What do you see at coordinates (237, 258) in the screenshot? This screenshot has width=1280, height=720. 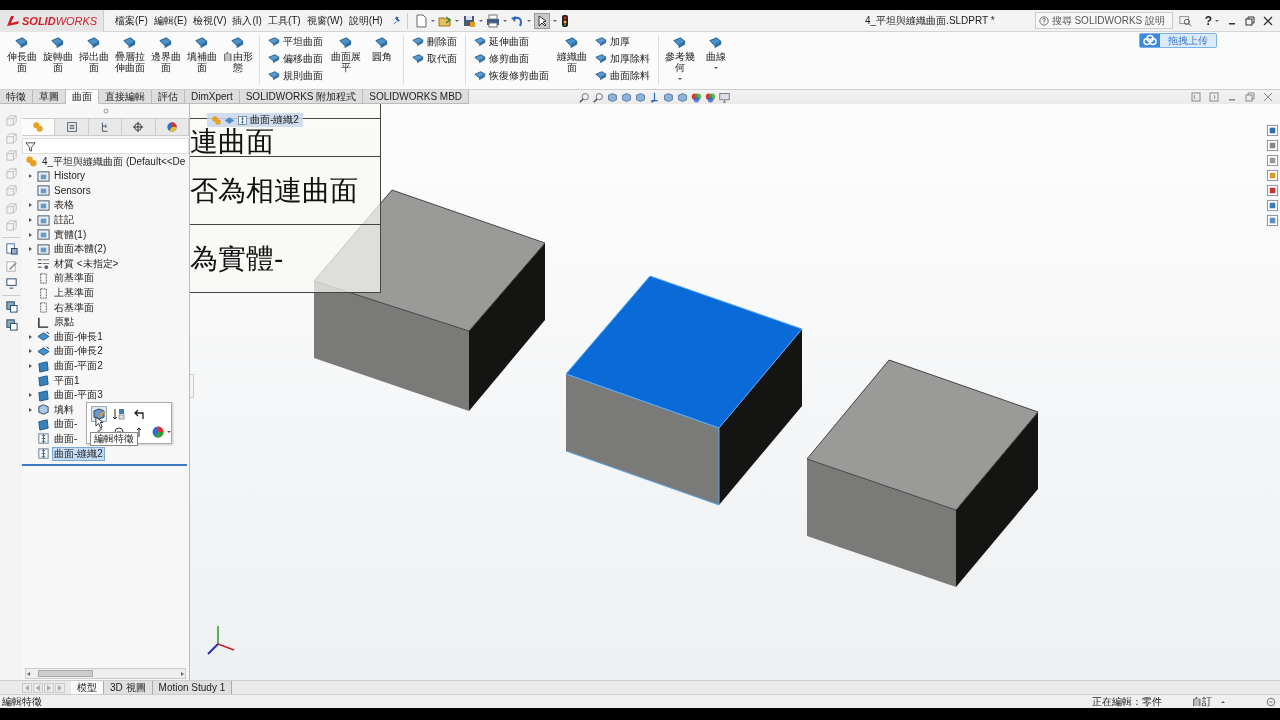 I see `slide-text: 為實體-` at bounding box center [237, 258].